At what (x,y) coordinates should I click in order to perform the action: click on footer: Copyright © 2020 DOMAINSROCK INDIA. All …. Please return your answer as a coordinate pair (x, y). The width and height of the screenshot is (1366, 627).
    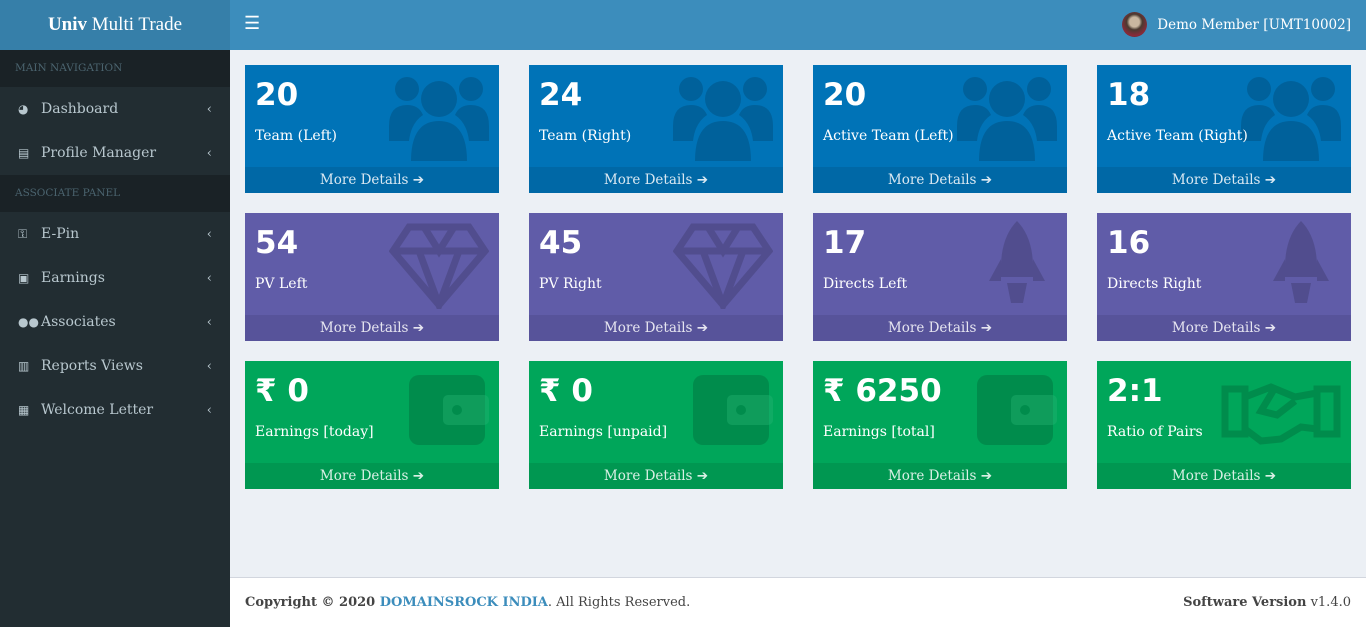
    Looking at the image, I should click on (798, 602).